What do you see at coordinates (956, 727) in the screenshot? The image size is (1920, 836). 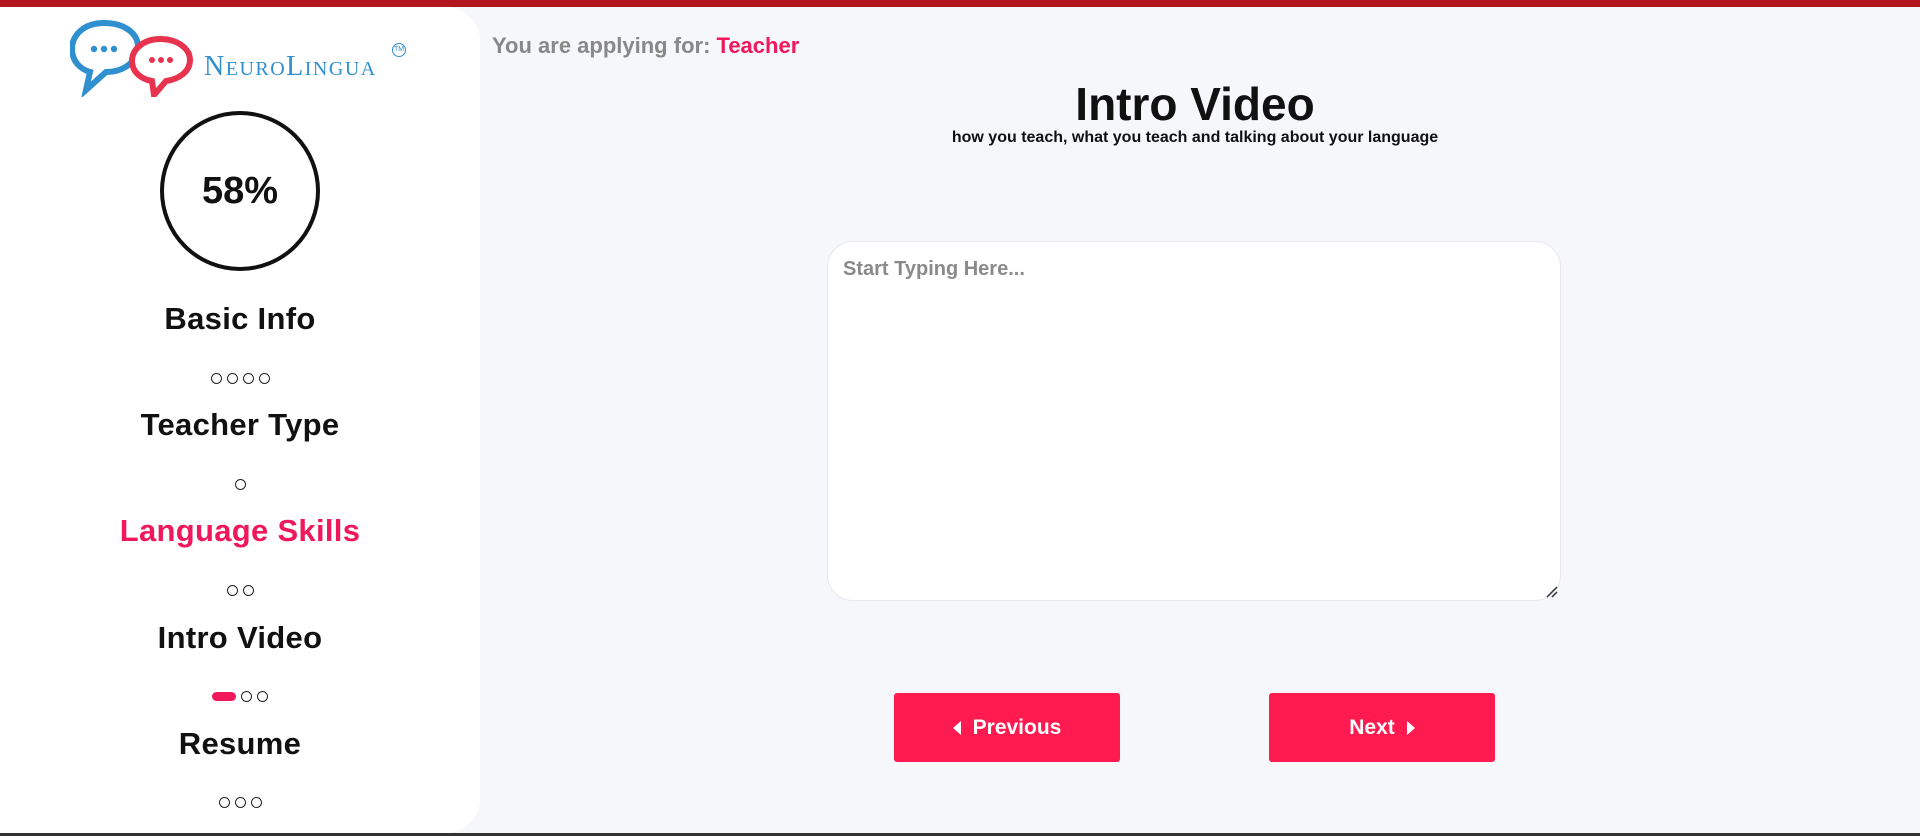 I see `caret-left-icon` at bounding box center [956, 727].